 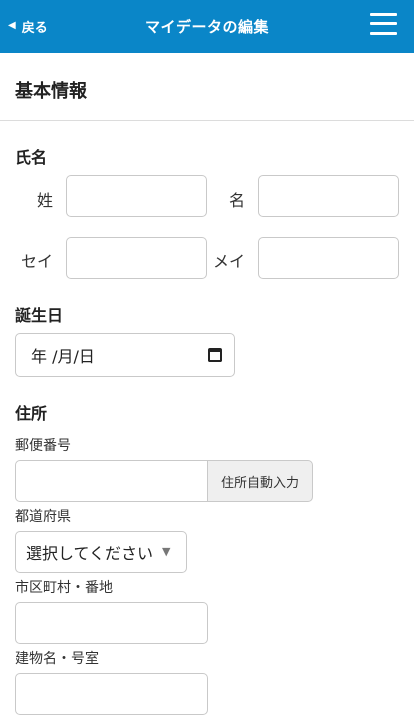 I want to click on building-label: 建物名・号室, so click(x=57, y=659).